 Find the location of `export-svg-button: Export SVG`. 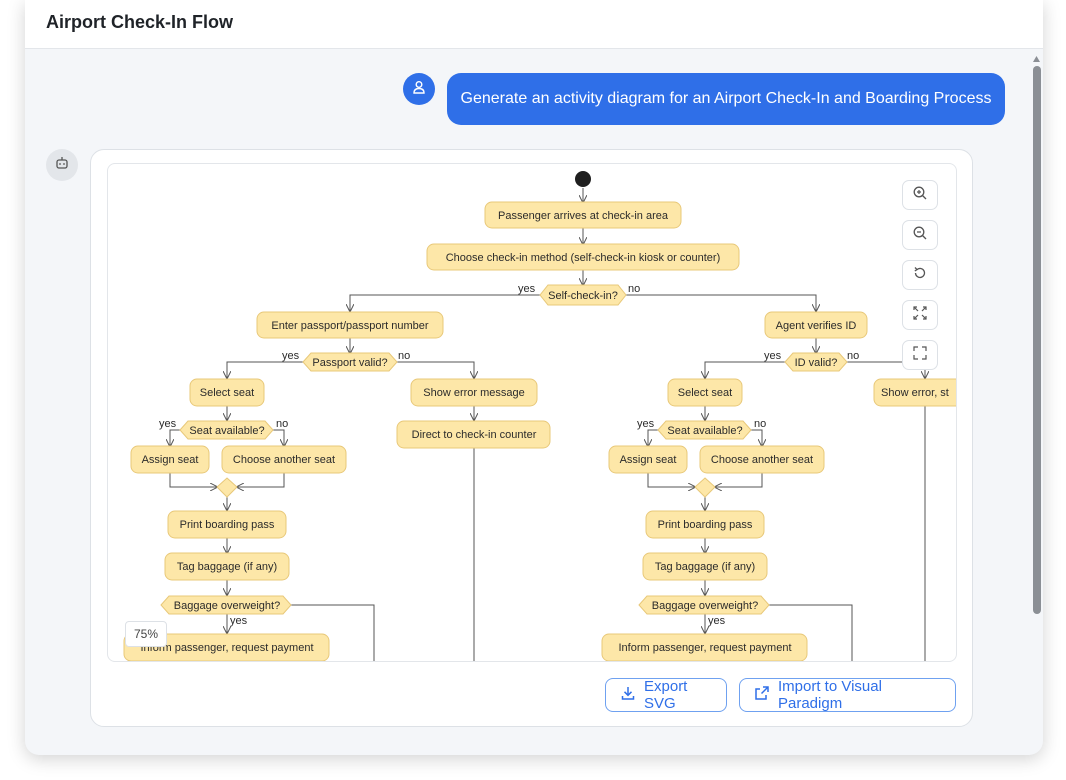

export-svg-button: Export SVG is located at coordinates (666, 695).